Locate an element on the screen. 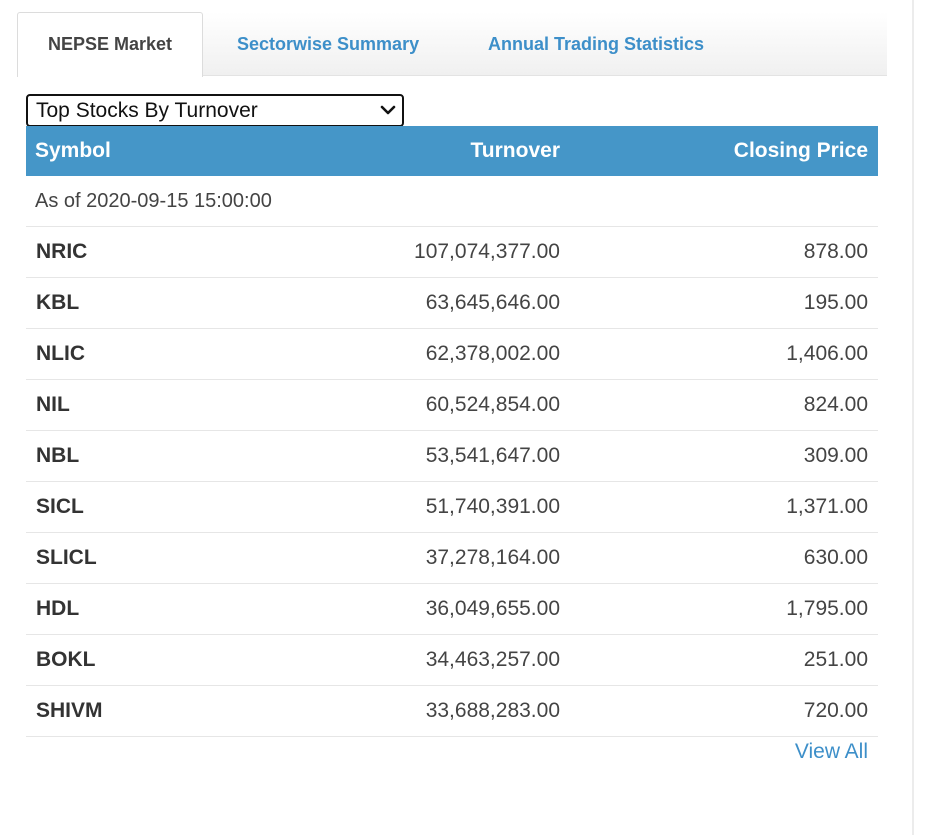 The height and width of the screenshot is (835, 930). row-symbol: NRIC is located at coordinates (62, 251).